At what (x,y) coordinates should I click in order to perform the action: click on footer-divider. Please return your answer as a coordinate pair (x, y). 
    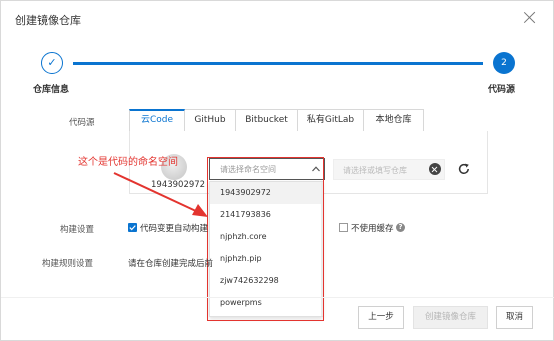
    Looking at the image, I should click on (277, 297).